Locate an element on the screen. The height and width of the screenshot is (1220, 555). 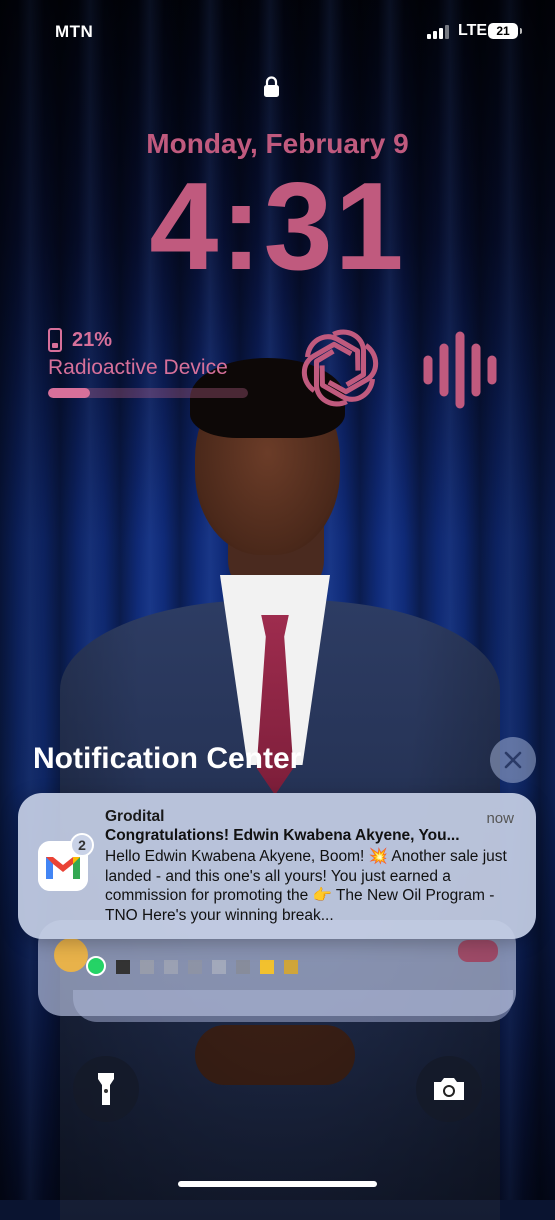
notification-time: now is located at coordinates (500, 818).